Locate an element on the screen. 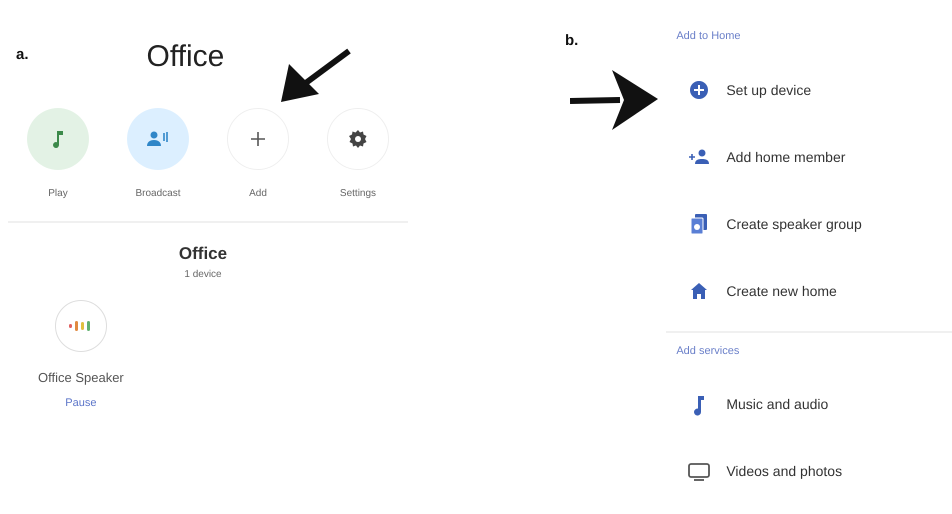  panel-label: a. is located at coordinates (22, 55).